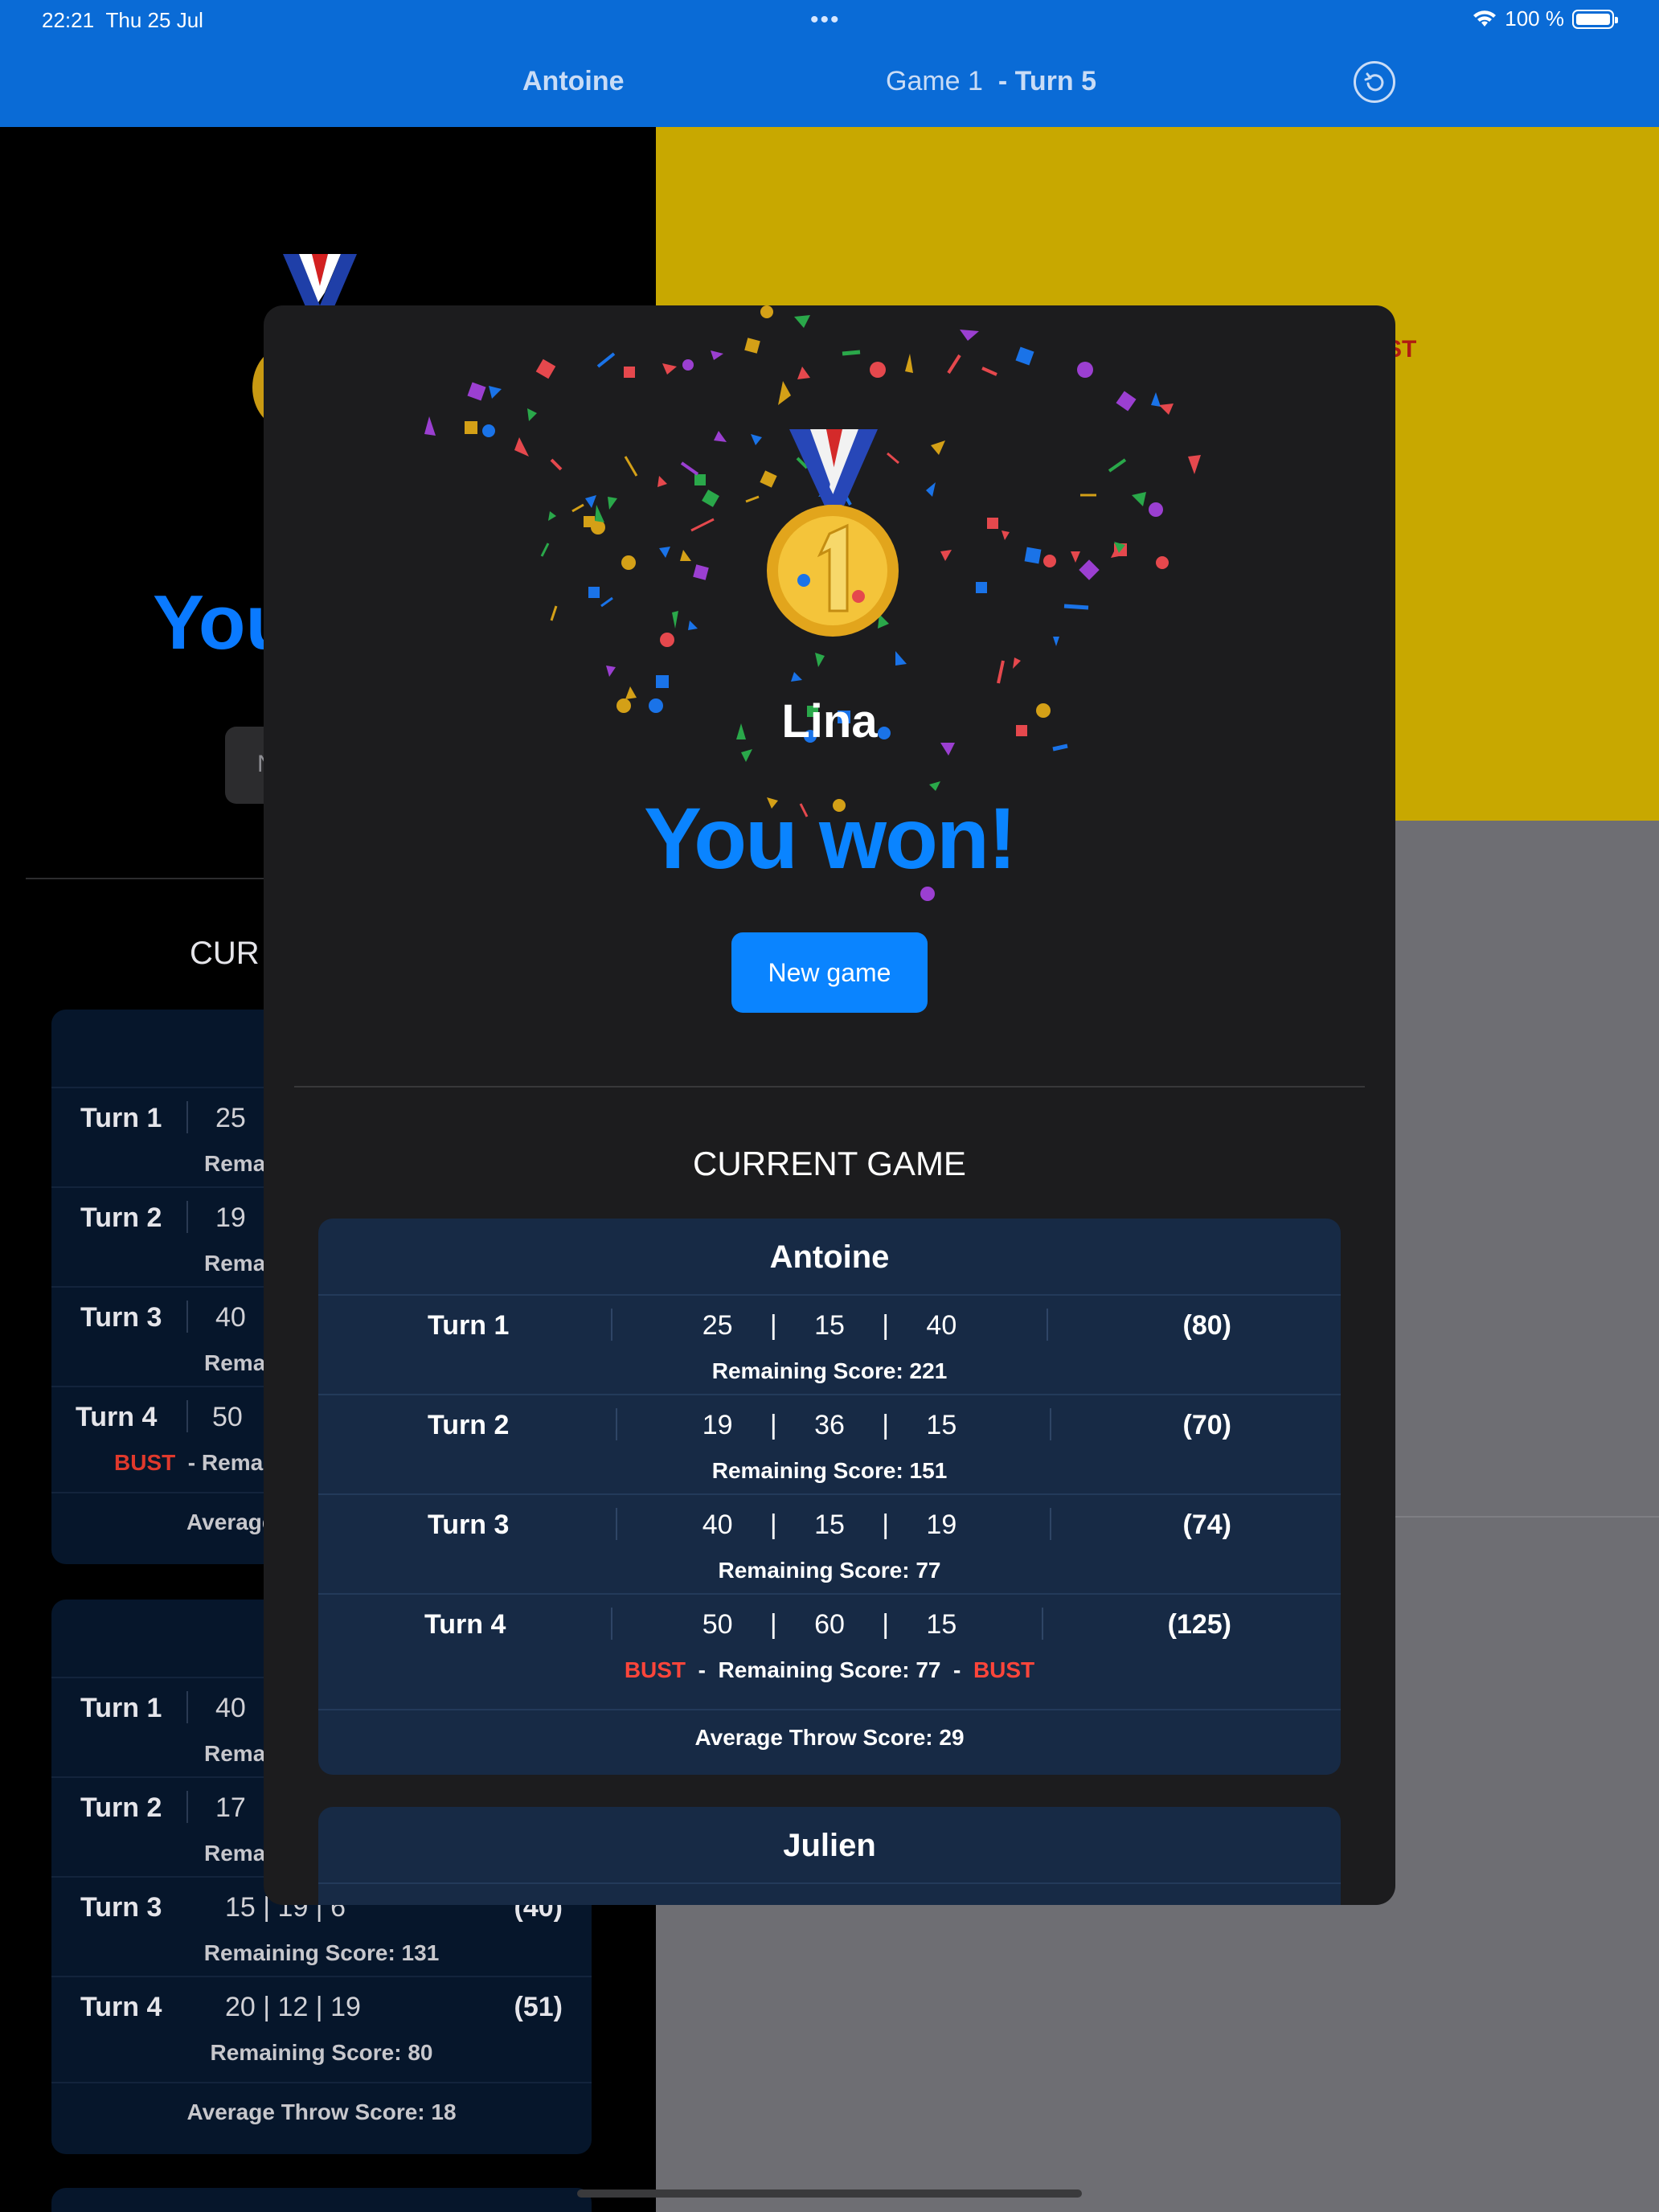 The image size is (1659, 2212). I want to click on background-throws: 20 | 12 | 19, so click(293, 2007).